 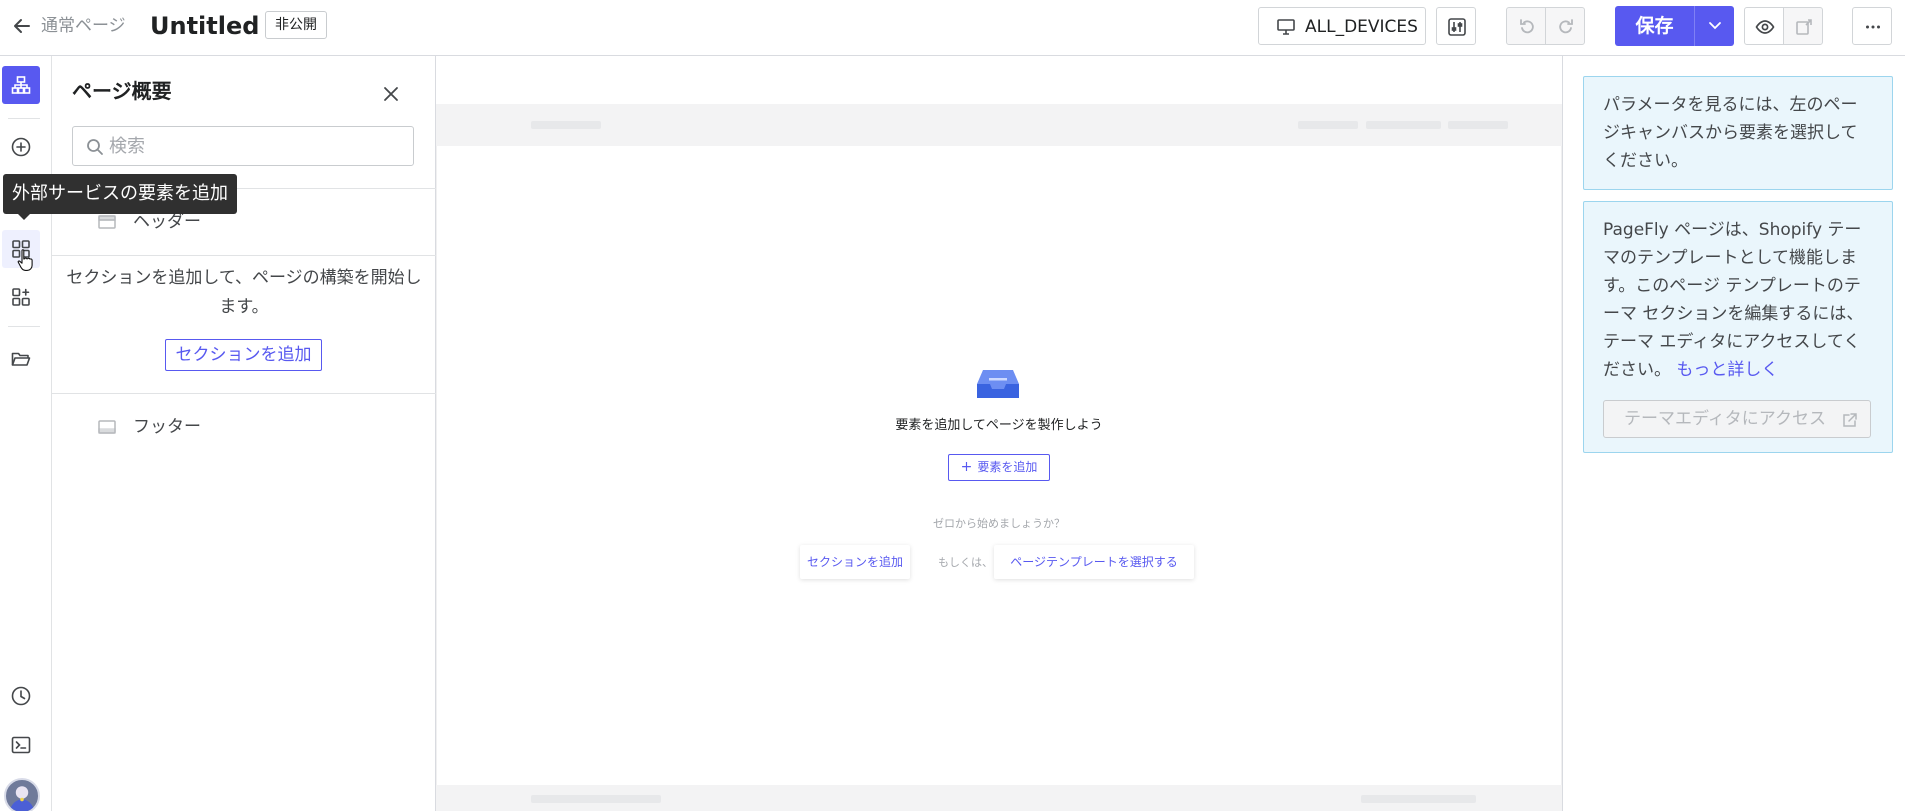 I want to click on monitor-icon, so click(x=1286, y=27).